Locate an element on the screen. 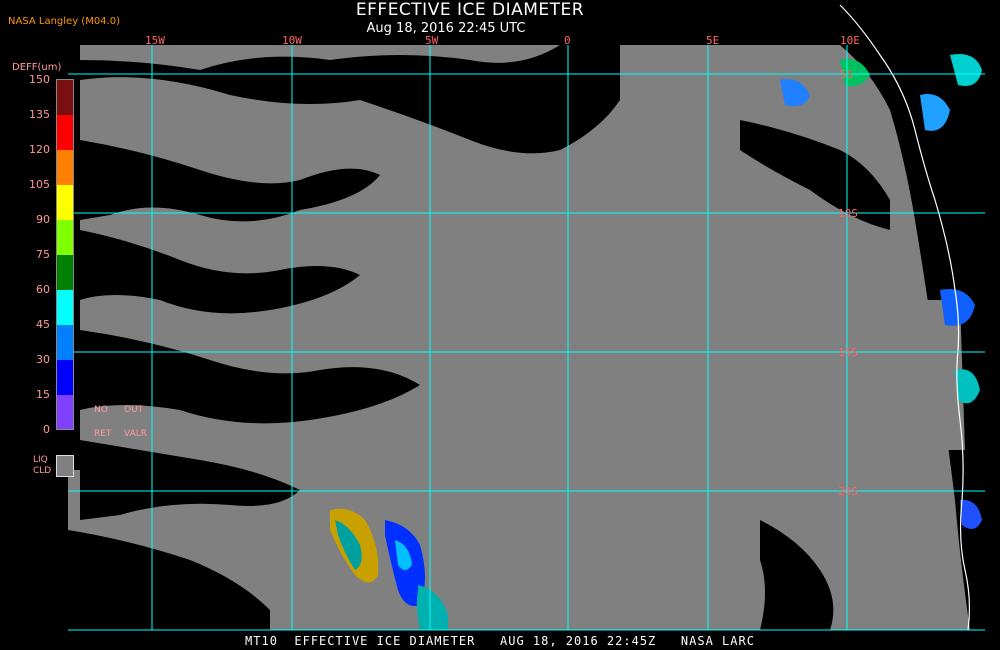  liquid-cloud-swatch is located at coordinates (65, 466).